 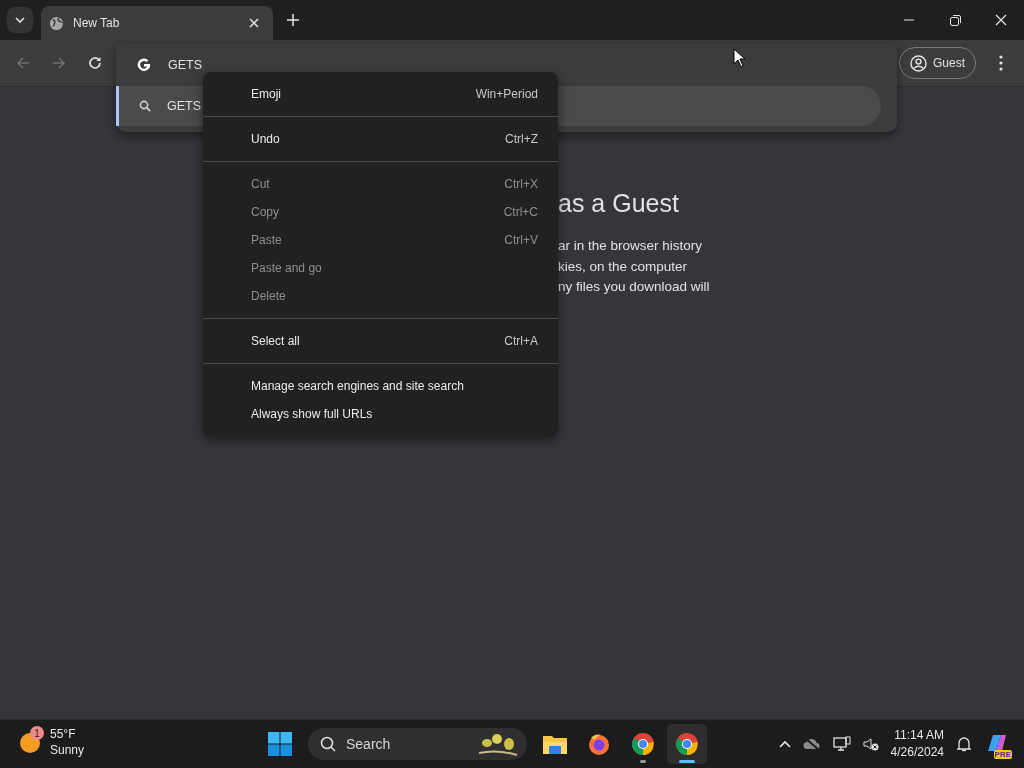 What do you see at coordinates (623, 266) in the screenshot?
I see `page-text: kies, on the computer` at bounding box center [623, 266].